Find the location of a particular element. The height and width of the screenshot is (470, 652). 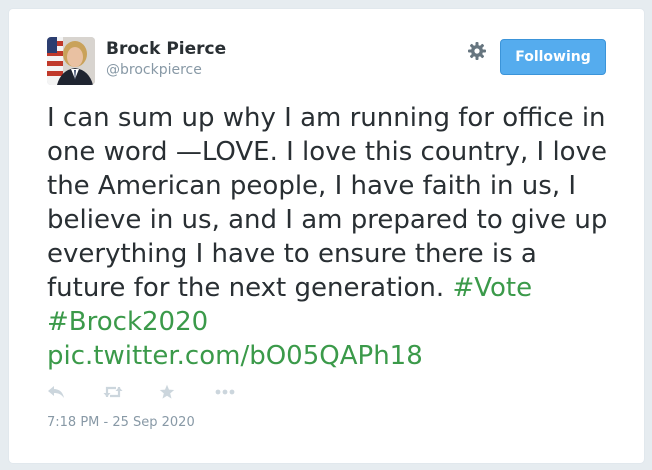

timestamp: 7:18 PM - 25 Sep 2020 is located at coordinates (121, 422).